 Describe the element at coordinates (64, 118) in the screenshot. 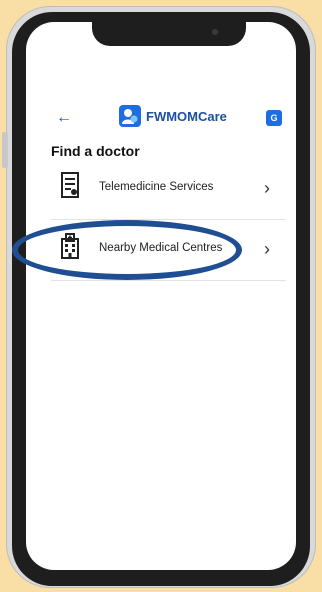

I see `arrow-left-icon: ←` at that location.